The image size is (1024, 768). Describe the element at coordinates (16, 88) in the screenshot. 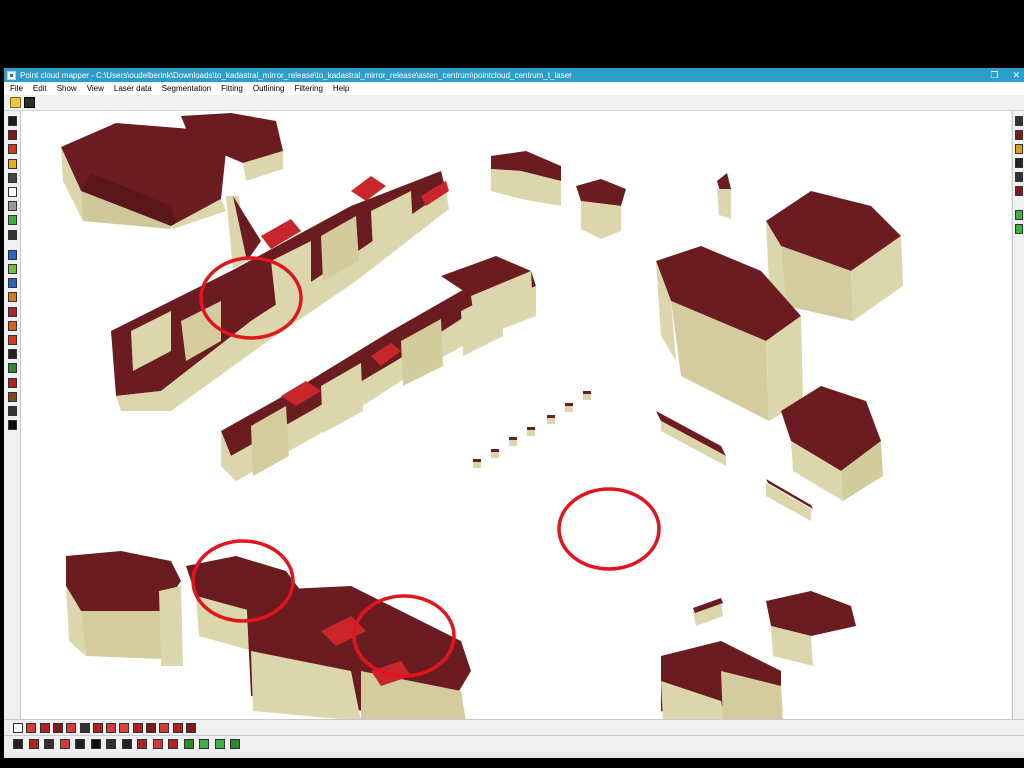

I see `menu-file: File` at that location.